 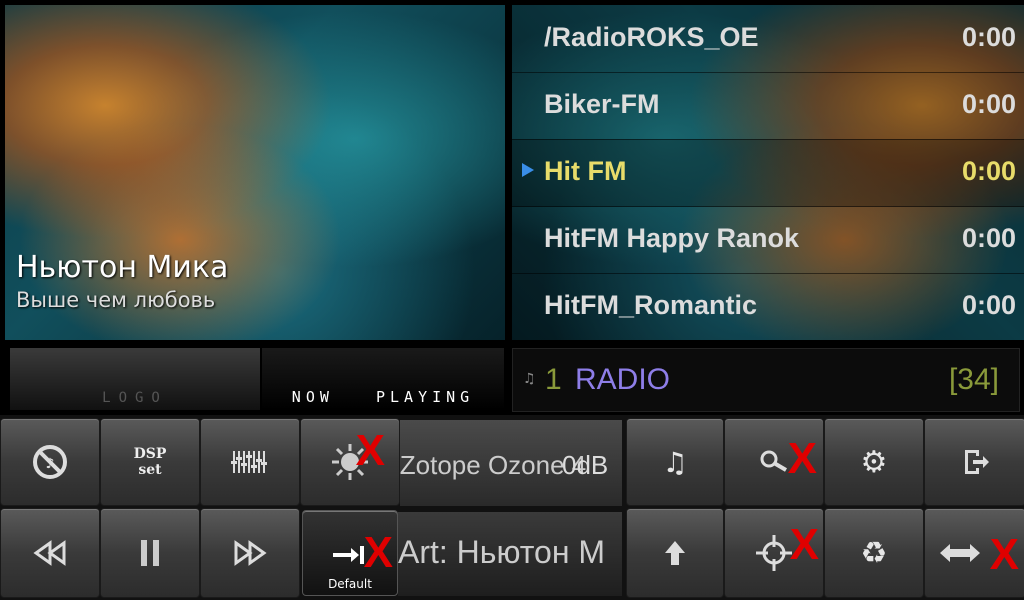 I want to click on search-icon, so click(x=774, y=461).